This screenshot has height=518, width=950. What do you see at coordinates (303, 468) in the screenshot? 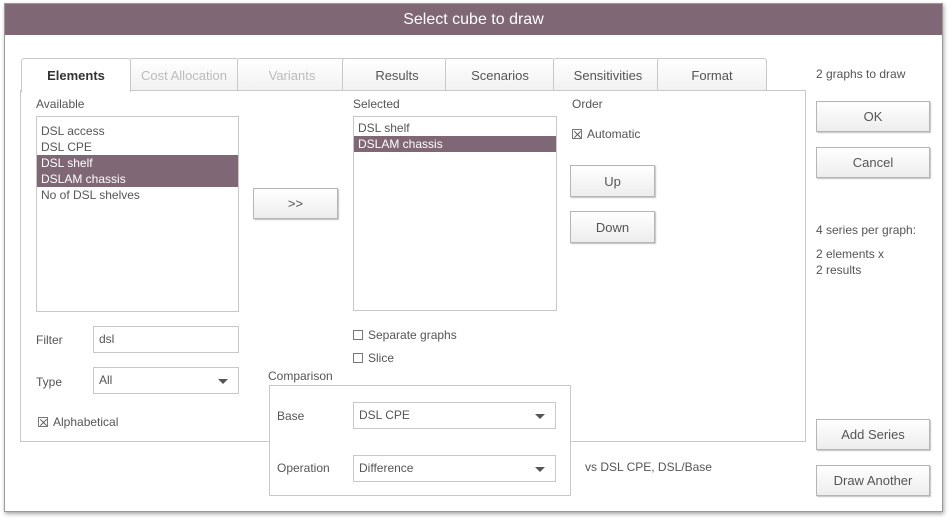
I see `operation-label: Operation` at bounding box center [303, 468].